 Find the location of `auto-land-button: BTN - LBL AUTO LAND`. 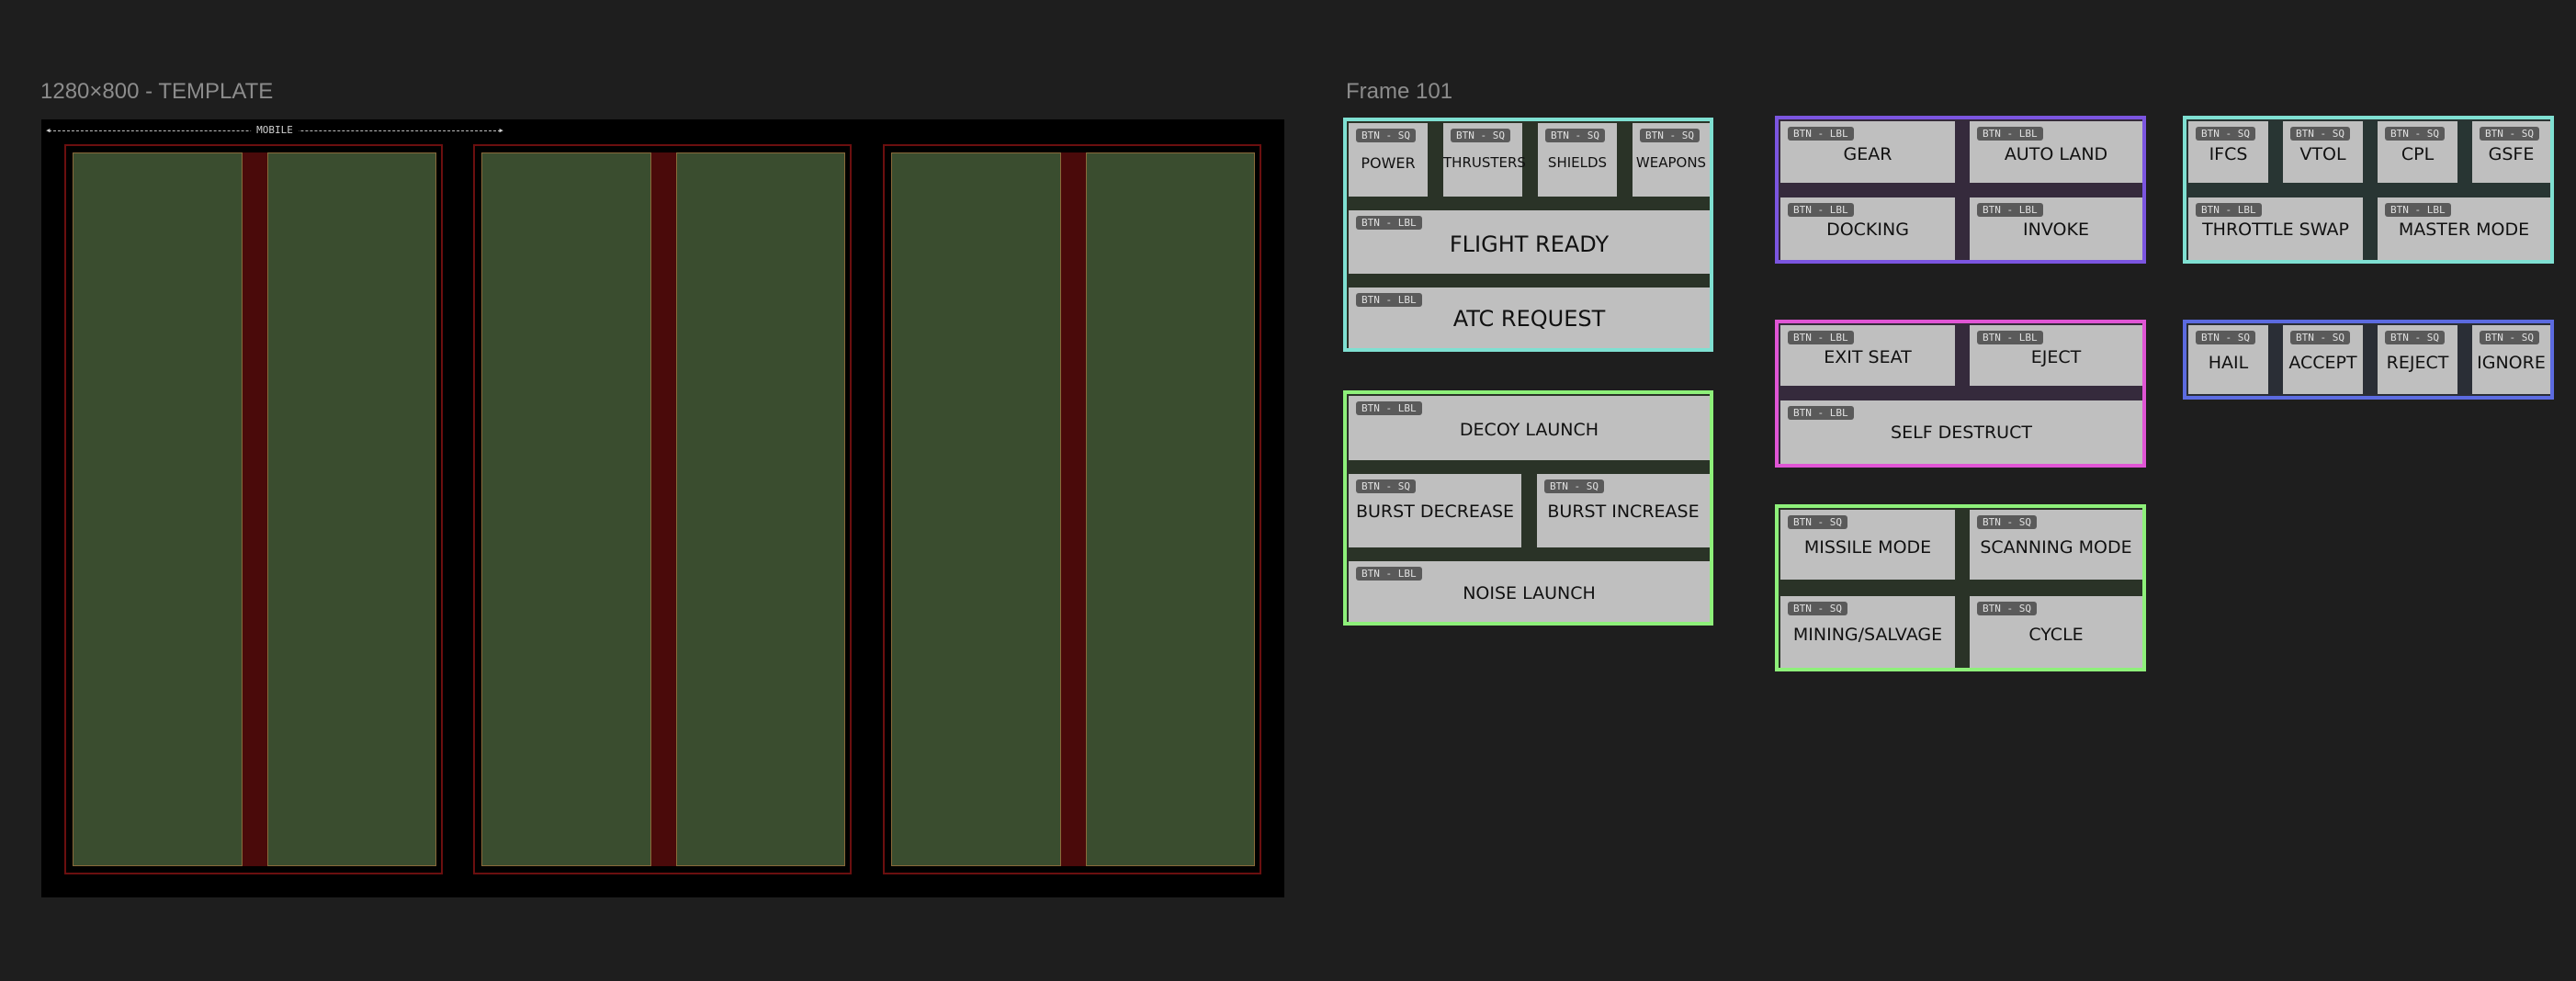

auto-land-button: BTN - LBL AUTO LAND is located at coordinates (2056, 152).